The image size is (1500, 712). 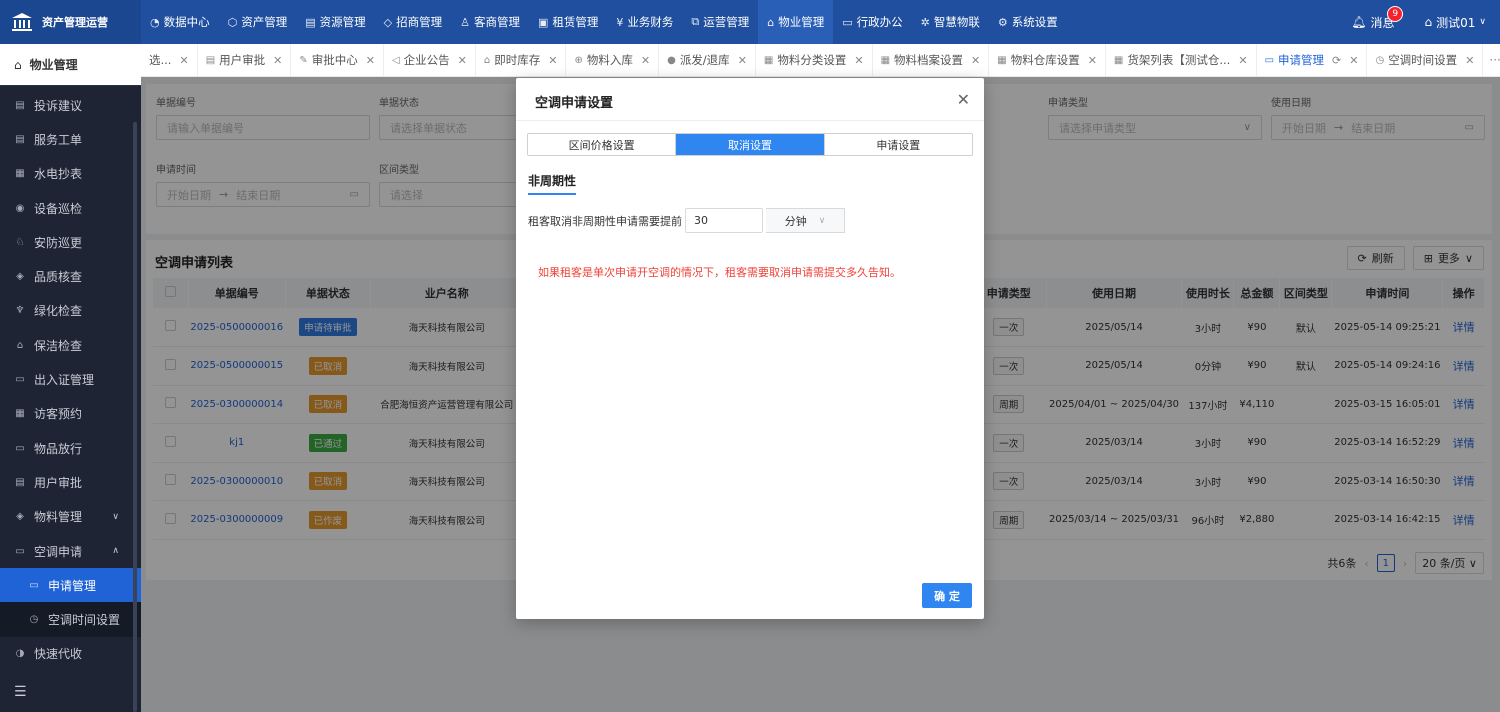 I want to click on tab-2: ✎ 审批中心 ✕, so click(x=337, y=60).